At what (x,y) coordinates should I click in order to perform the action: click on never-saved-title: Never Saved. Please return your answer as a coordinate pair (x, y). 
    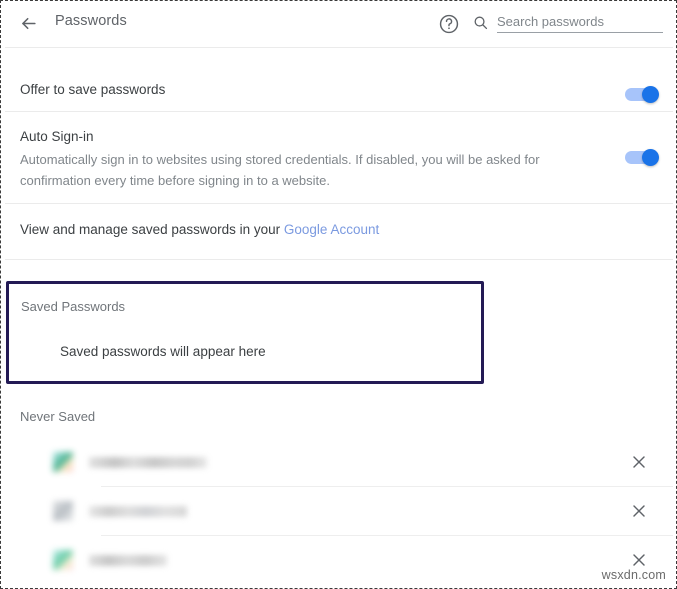
    Looking at the image, I should click on (58, 416).